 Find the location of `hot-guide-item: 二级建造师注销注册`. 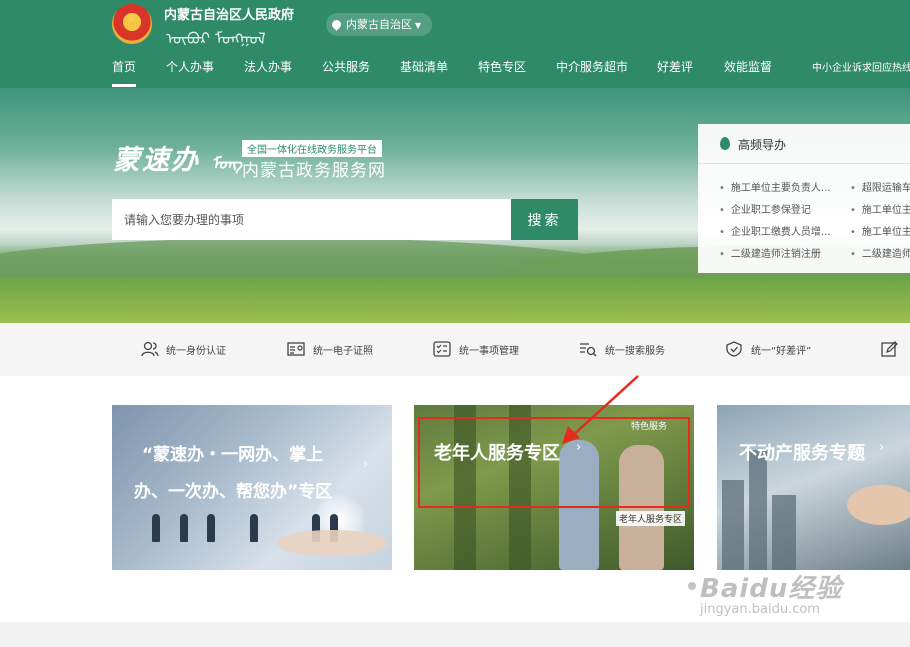

hot-guide-item: 二级建造师注销注册 is located at coordinates (770, 252).